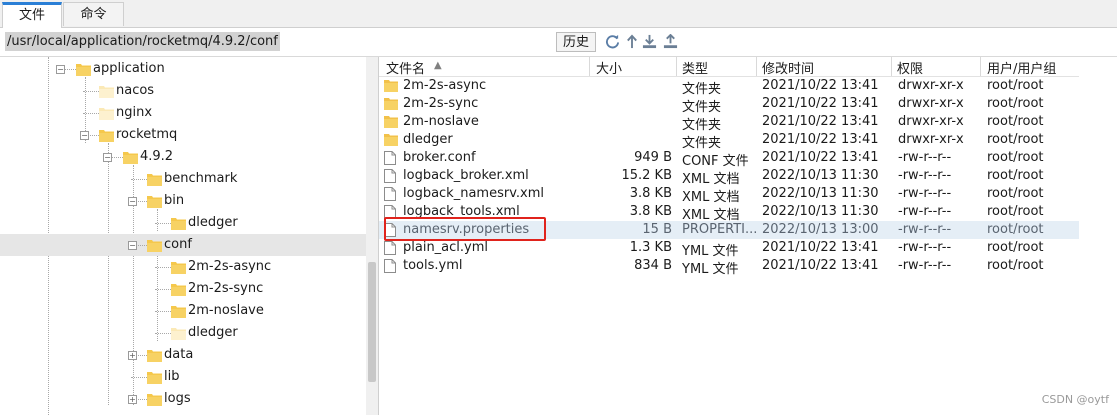 This screenshot has height=415, width=1117. I want to click on tree-item: 2m-2s-sync, so click(183, 289).